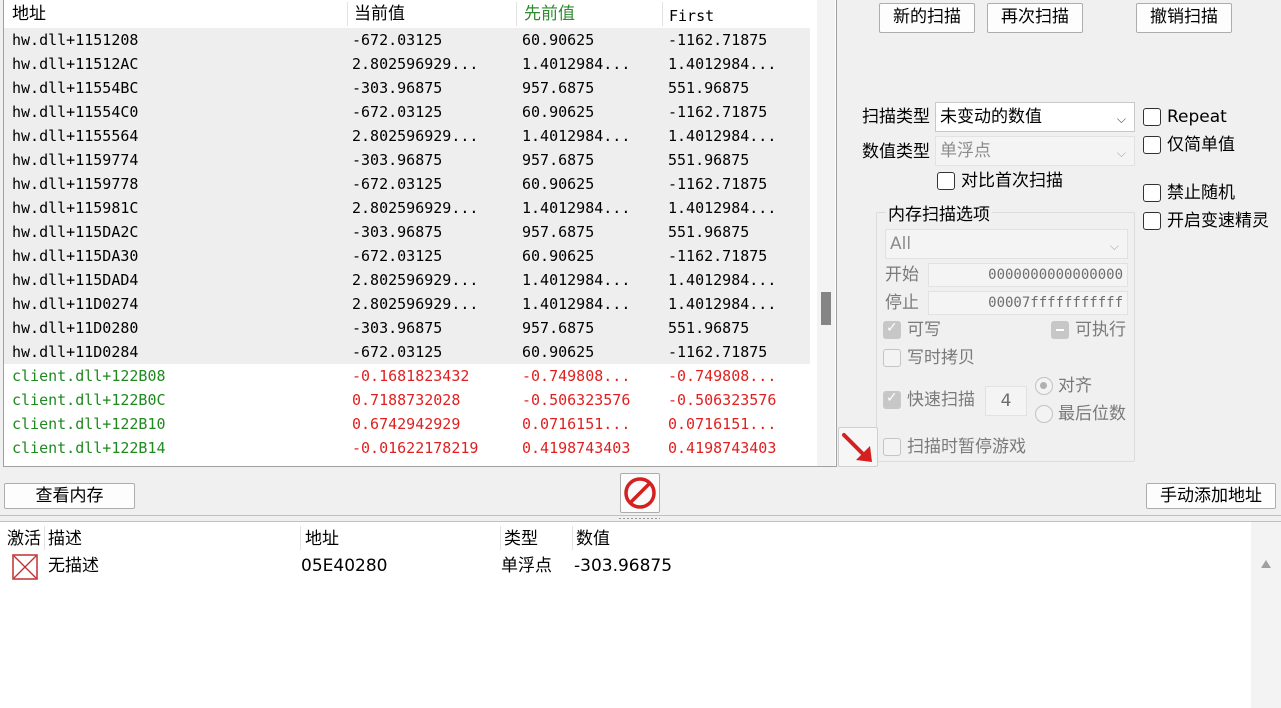 The width and height of the screenshot is (1281, 708). I want to click on fast-scan-checkbox, so click(892, 399).